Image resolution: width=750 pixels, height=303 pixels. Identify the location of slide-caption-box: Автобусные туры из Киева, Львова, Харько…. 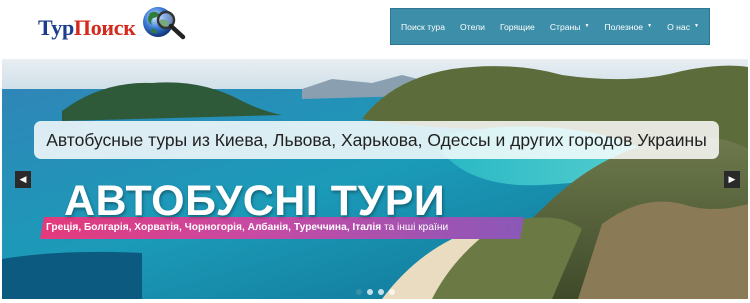
(376, 140).